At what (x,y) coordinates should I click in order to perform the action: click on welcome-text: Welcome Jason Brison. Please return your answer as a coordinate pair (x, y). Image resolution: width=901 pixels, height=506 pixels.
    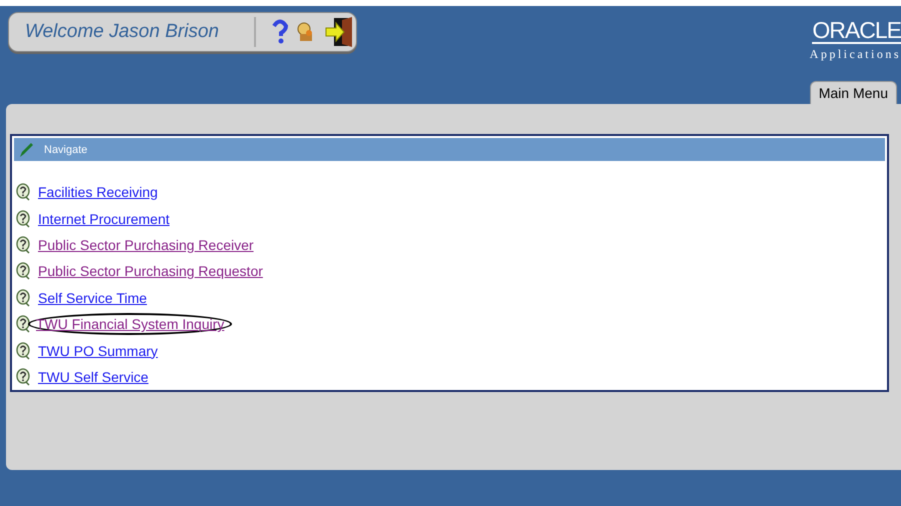
    Looking at the image, I should click on (132, 32).